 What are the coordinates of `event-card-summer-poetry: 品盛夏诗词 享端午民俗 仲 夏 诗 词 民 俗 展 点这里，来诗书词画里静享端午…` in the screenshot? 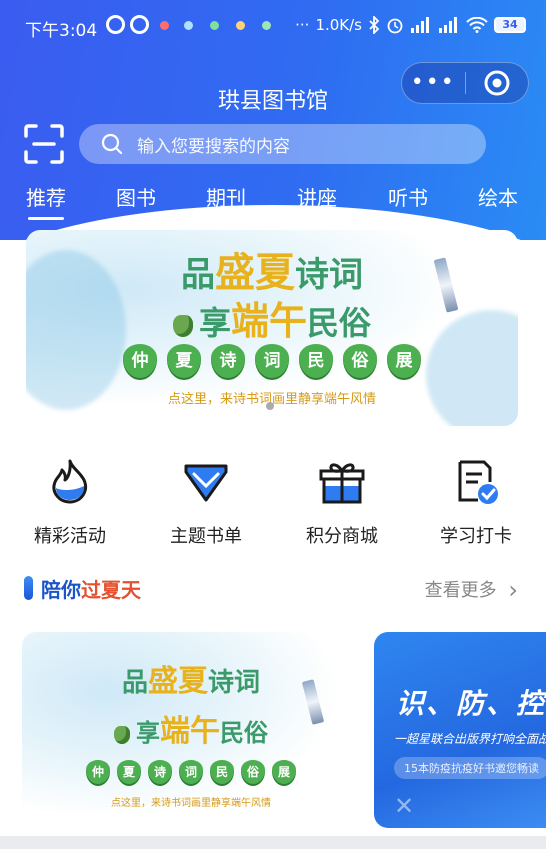 It's located at (191, 730).